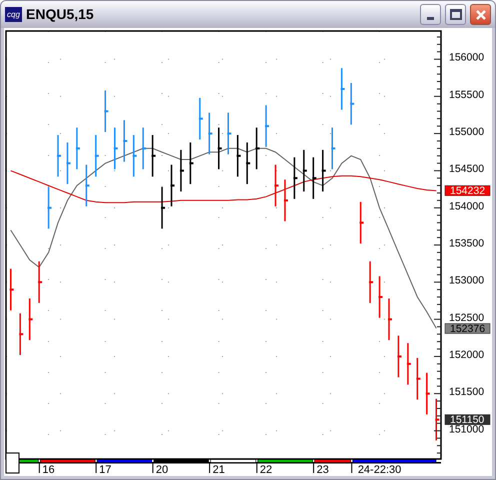  I want to click on app-logo: cqg, so click(13, 14).